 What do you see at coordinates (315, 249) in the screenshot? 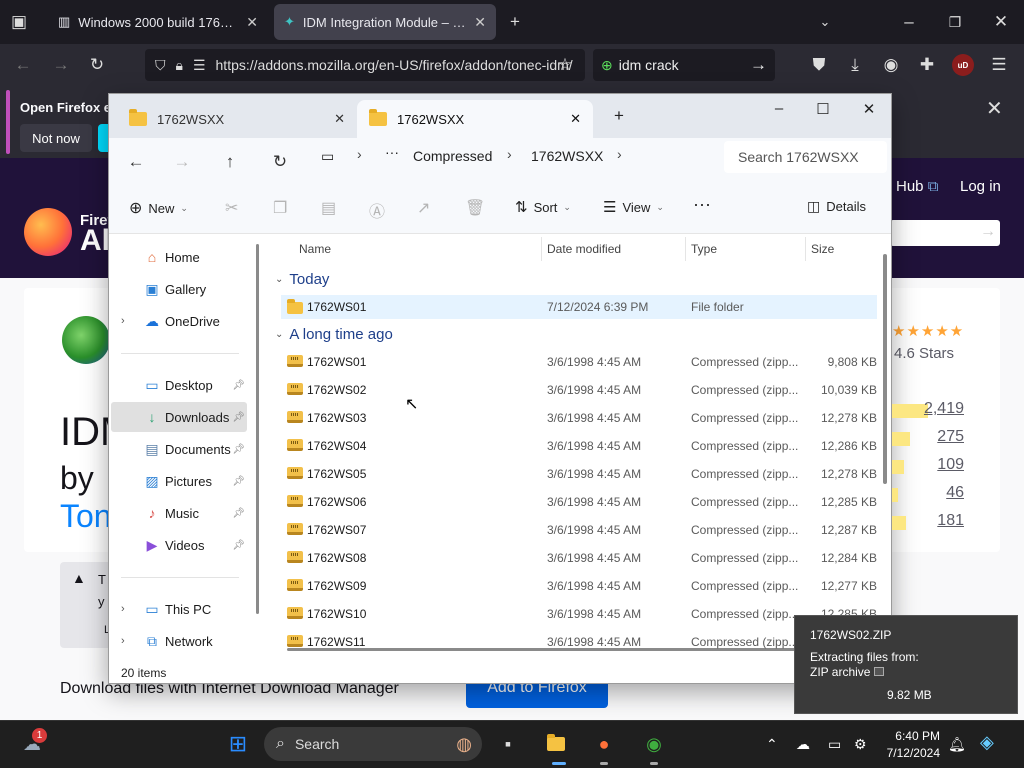
I see `column-name: Name` at bounding box center [315, 249].